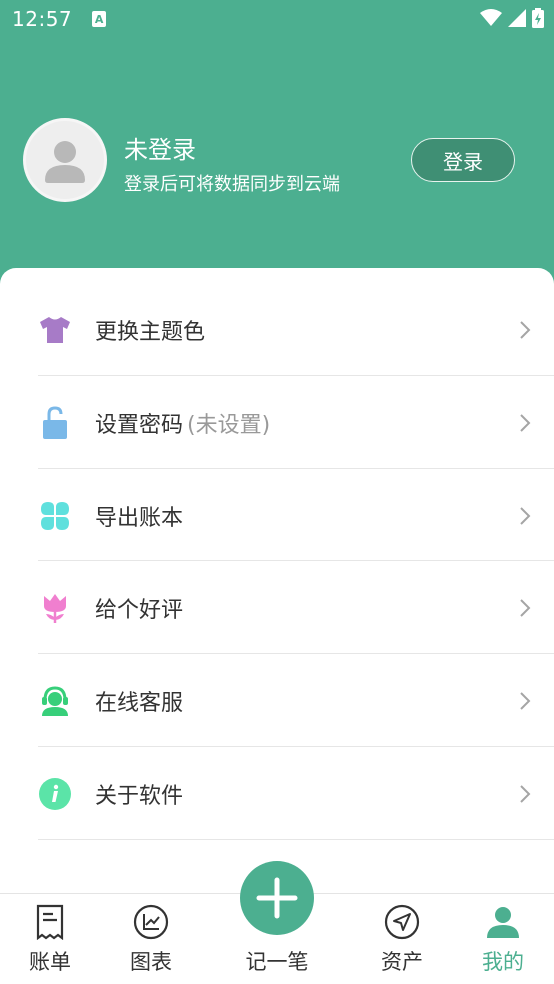 The image size is (554, 984). Describe the element at coordinates (277, 515) in the screenshot. I see `menu-item-export: 导出账本` at that location.